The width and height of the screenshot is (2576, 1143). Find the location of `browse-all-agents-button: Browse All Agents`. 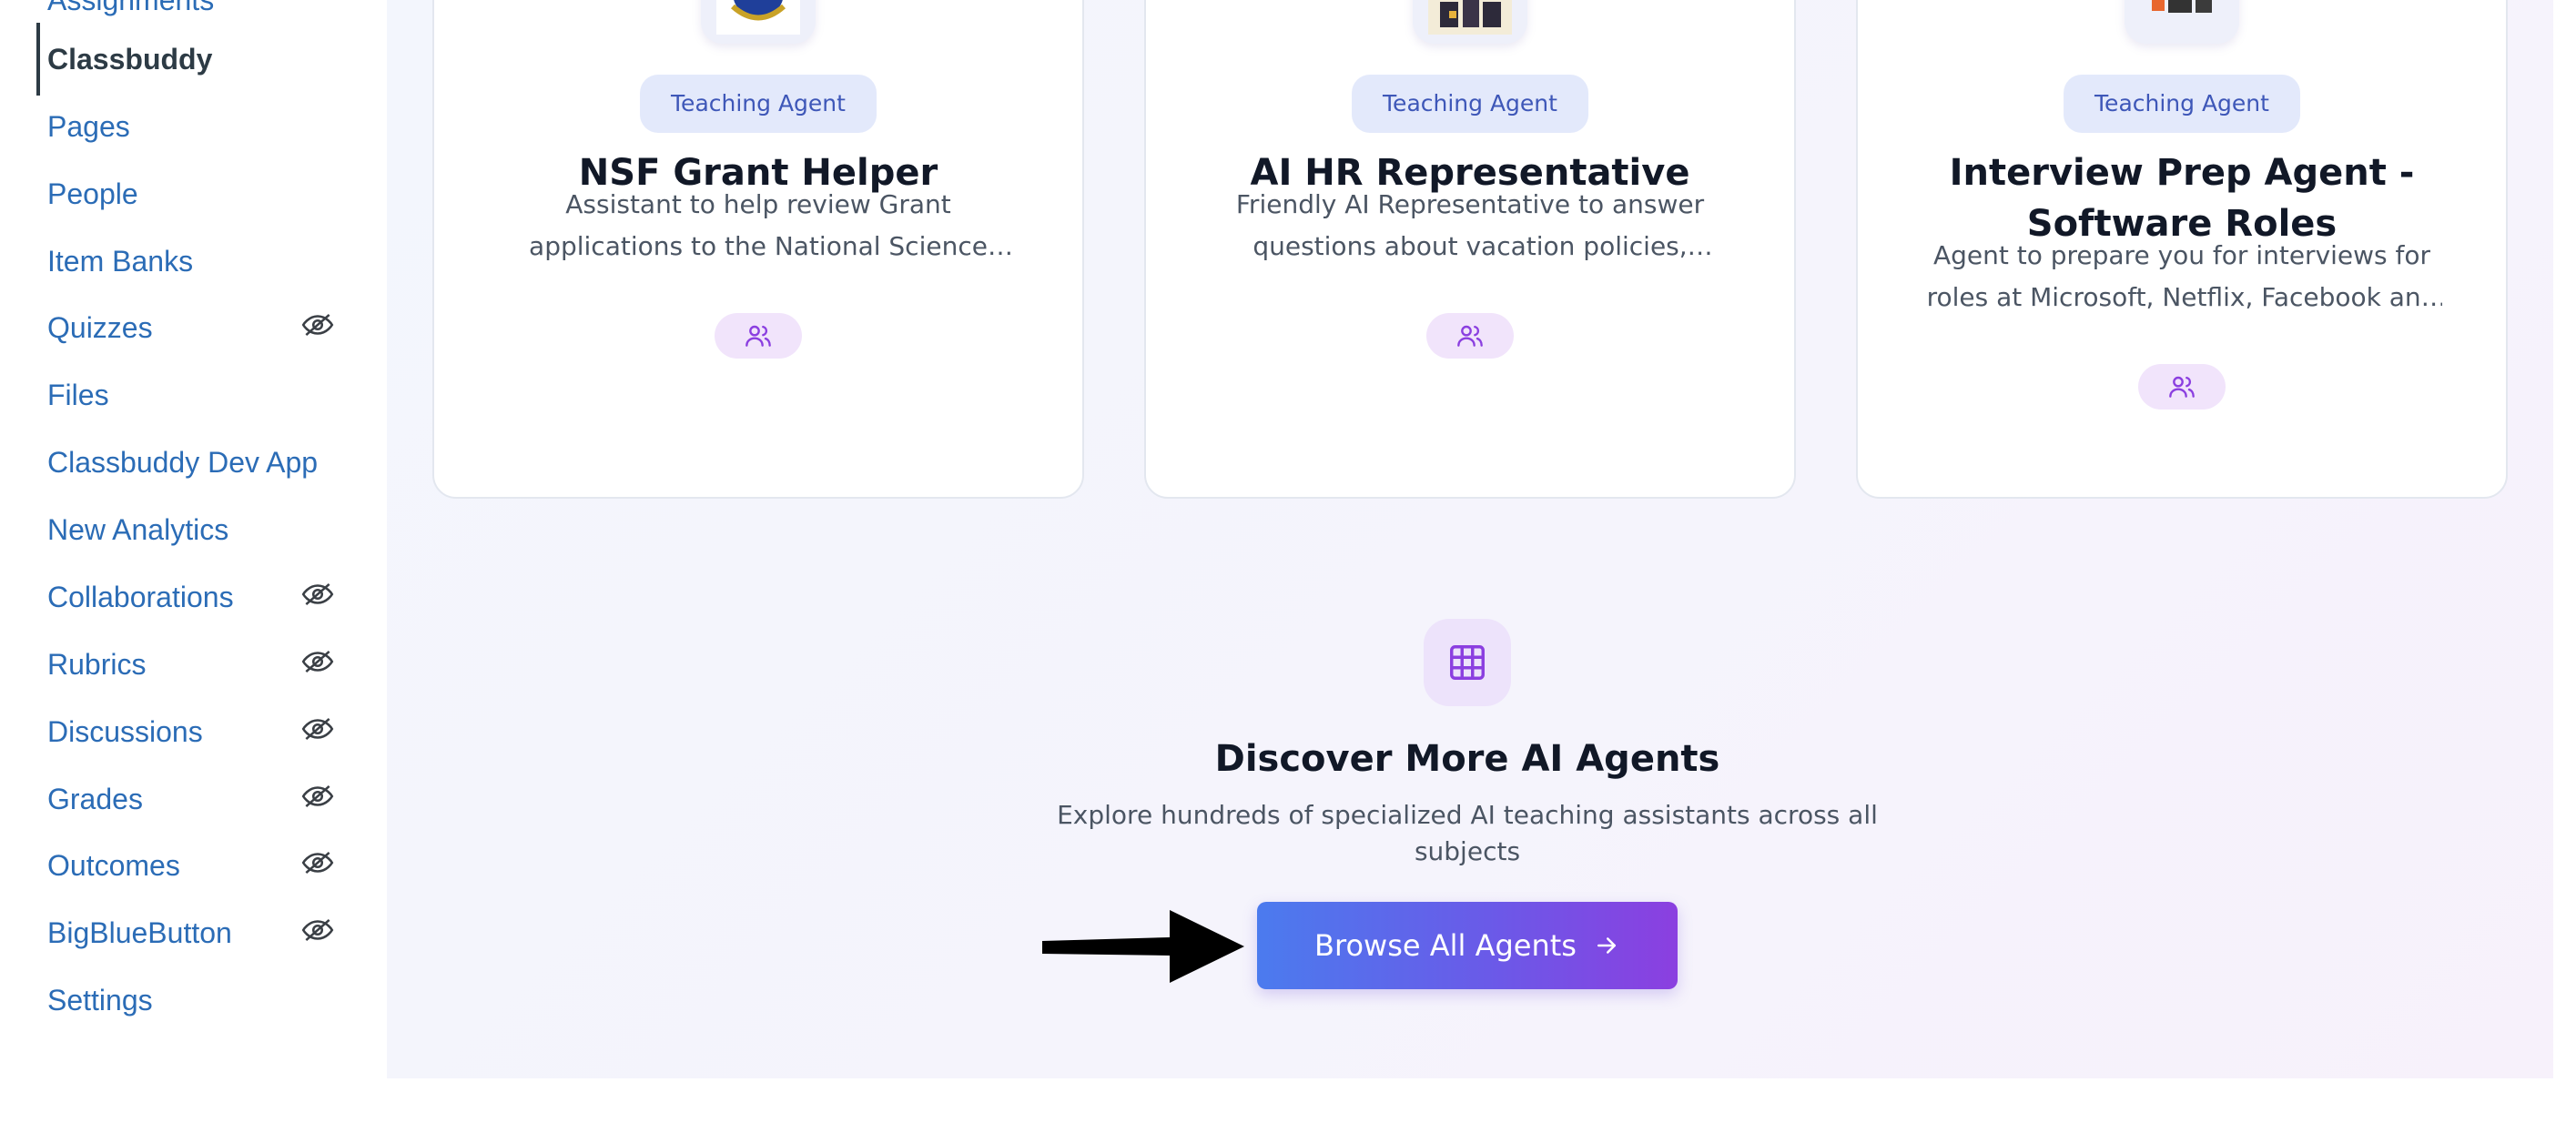

browse-all-agents-button: Browse All Agents is located at coordinates (1467, 945).